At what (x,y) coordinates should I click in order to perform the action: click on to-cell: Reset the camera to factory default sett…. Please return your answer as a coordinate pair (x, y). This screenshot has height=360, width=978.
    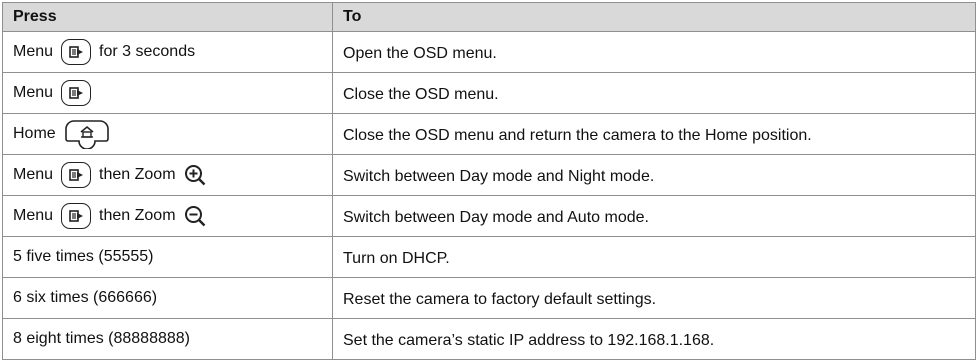
    Looking at the image, I should click on (654, 298).